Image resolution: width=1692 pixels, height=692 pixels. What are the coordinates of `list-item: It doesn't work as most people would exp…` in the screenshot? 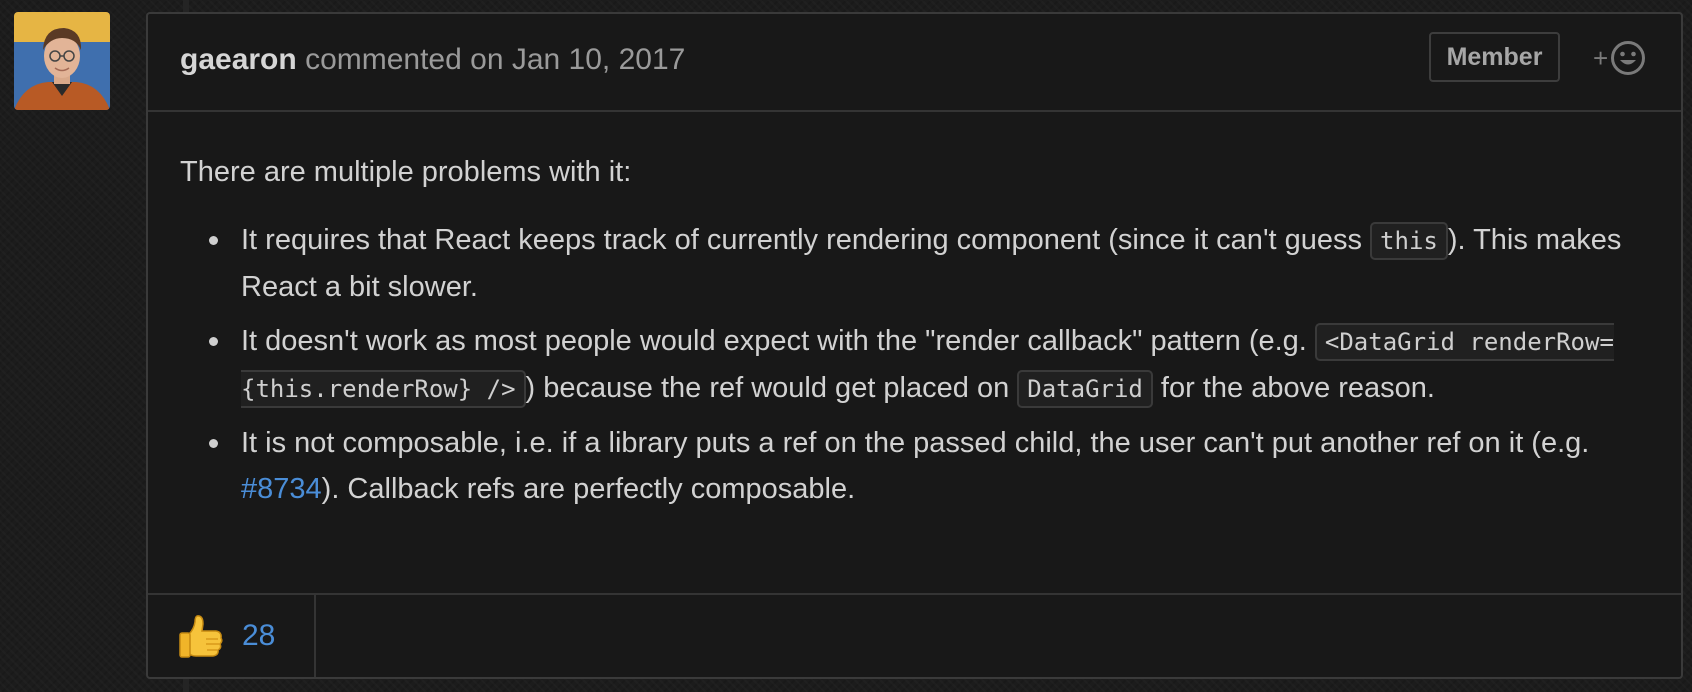 It's located at (929, 365).